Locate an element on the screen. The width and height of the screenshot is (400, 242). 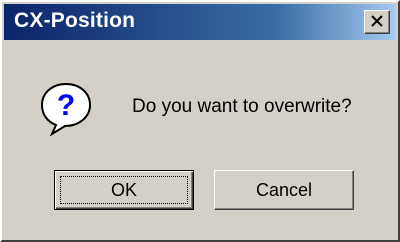
close-icon is located at coordinates (377, 21).